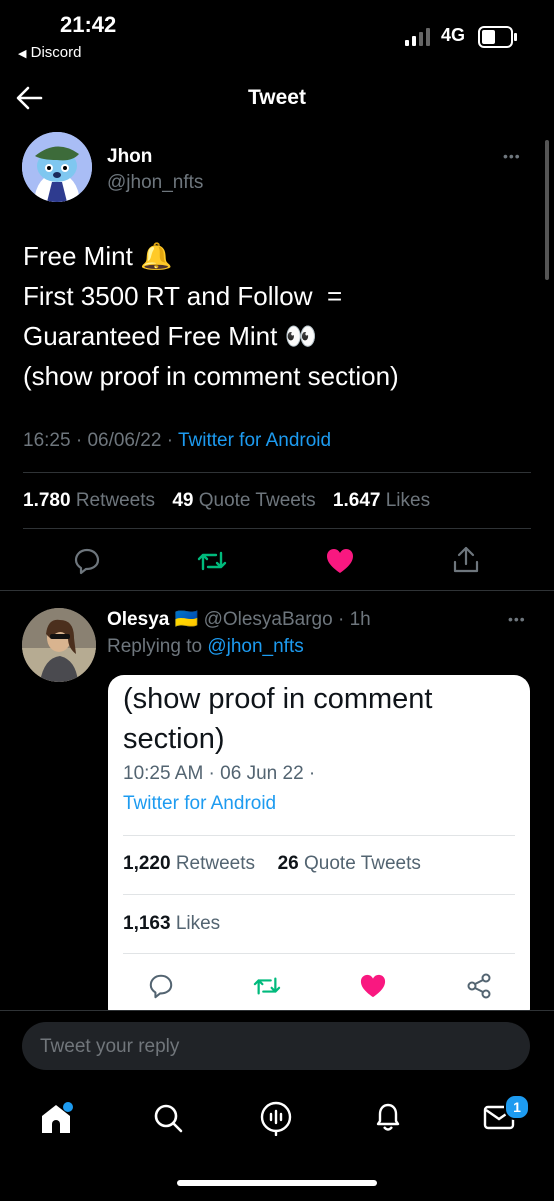 This screenshot has width=554, height=1201. What do you see at coordinates (340, 561) in the screenshot?
I see `like-icon` at bounding box center [340, 561].